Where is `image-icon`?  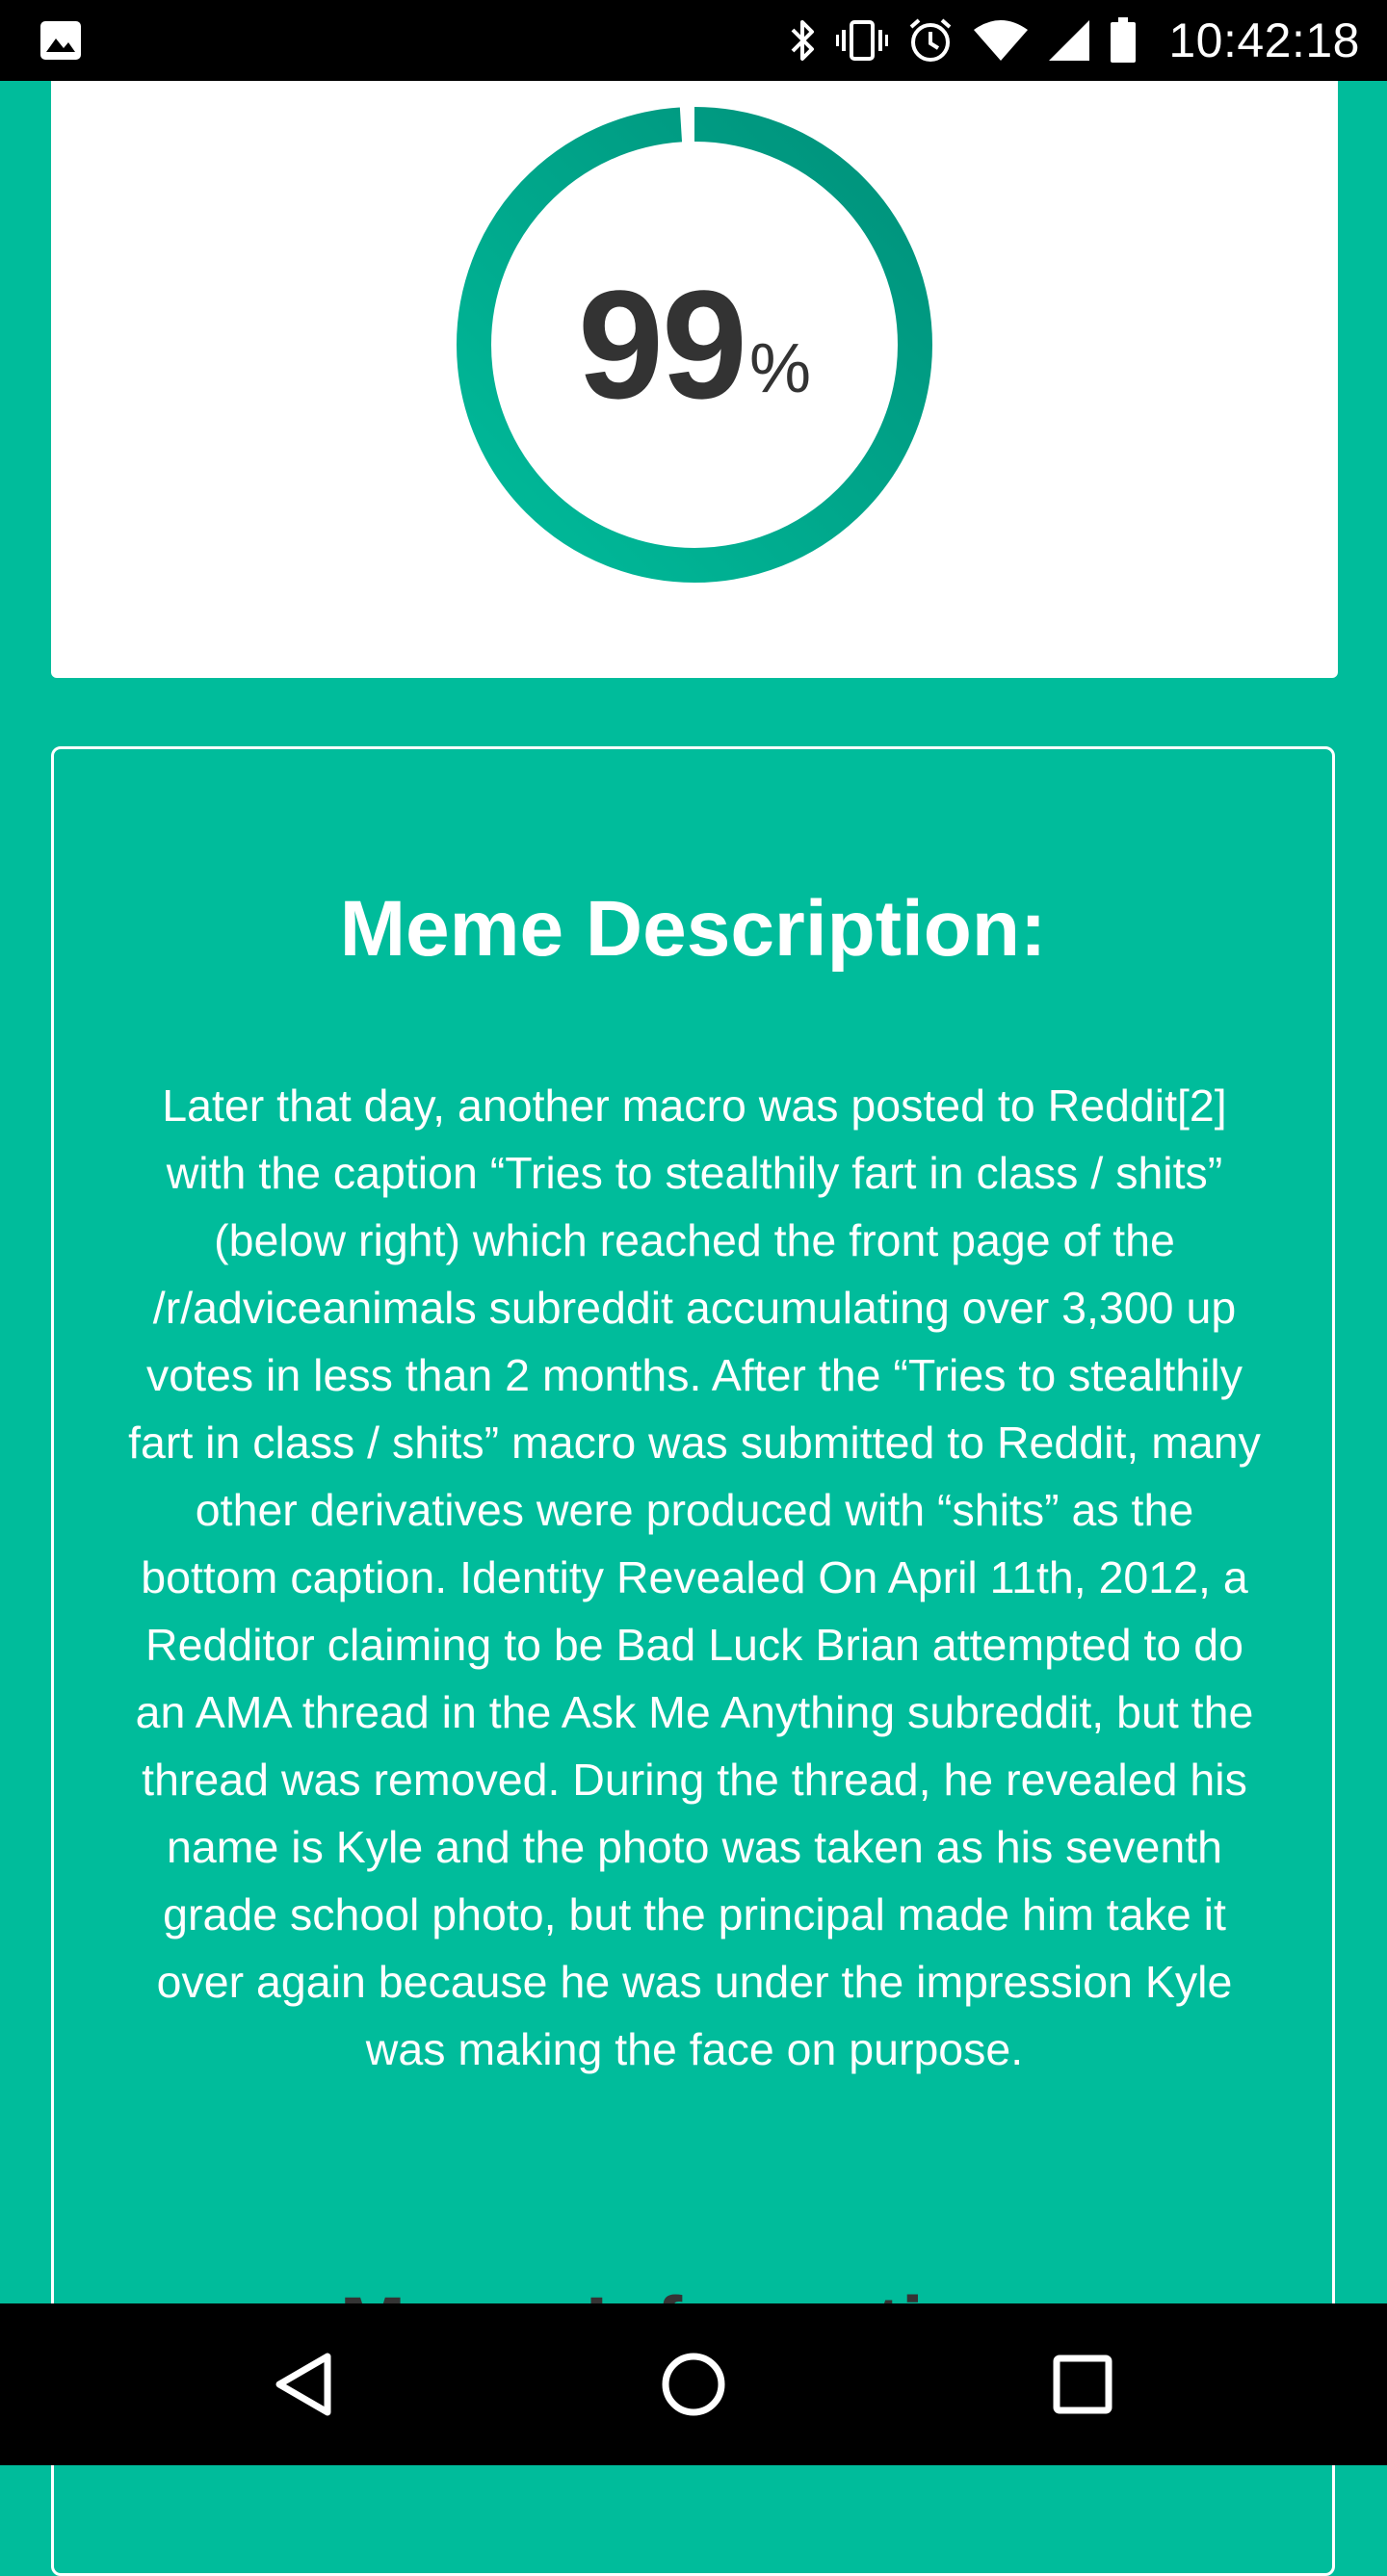
image-icon is located at coordinates (61, 40).